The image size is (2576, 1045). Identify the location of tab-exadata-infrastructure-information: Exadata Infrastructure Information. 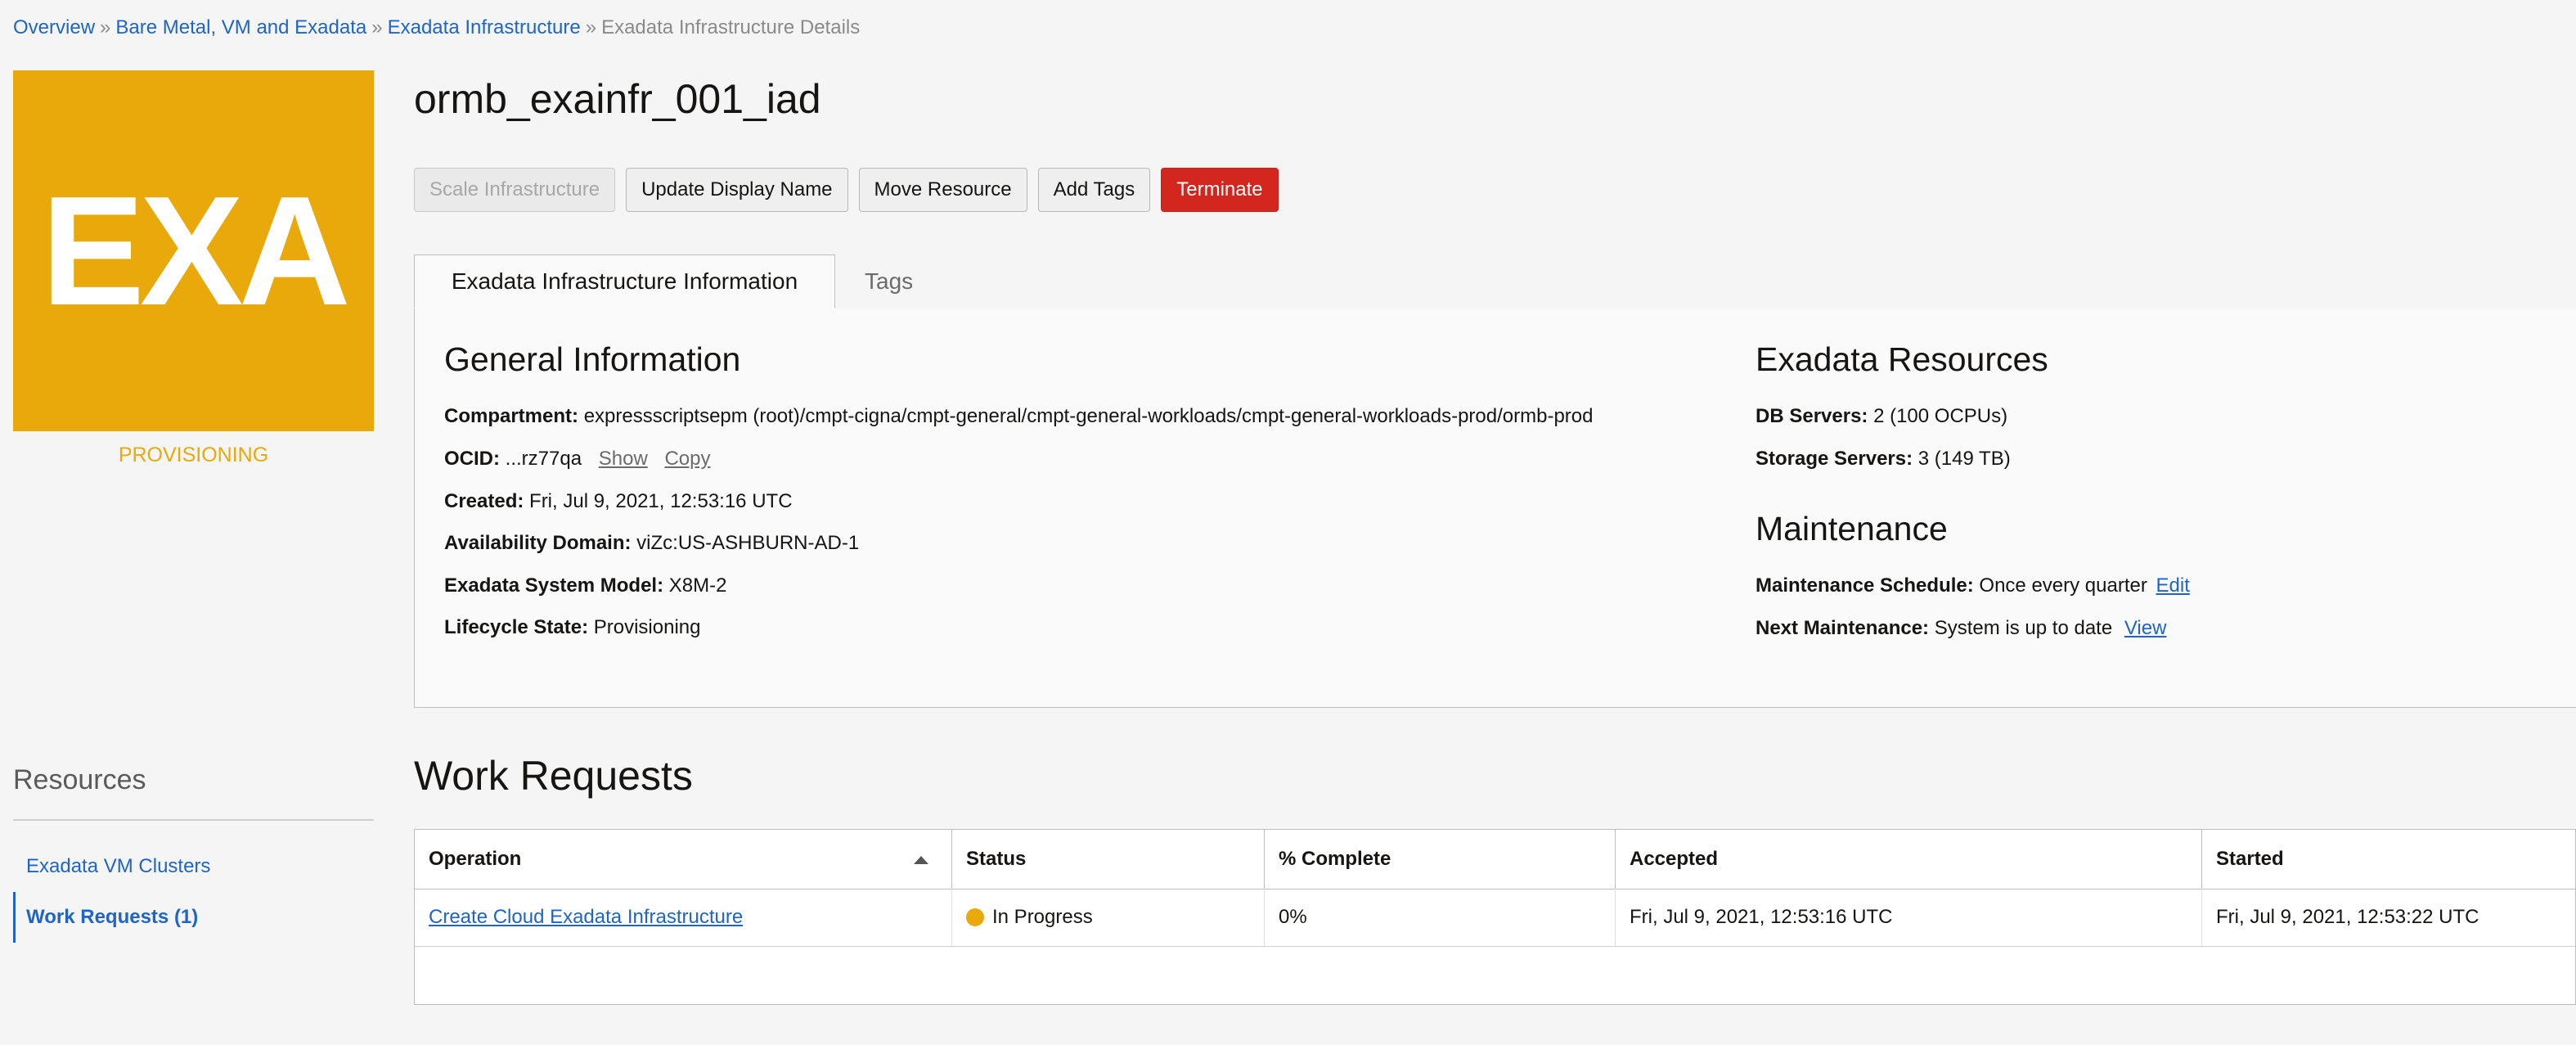
(624, 281).